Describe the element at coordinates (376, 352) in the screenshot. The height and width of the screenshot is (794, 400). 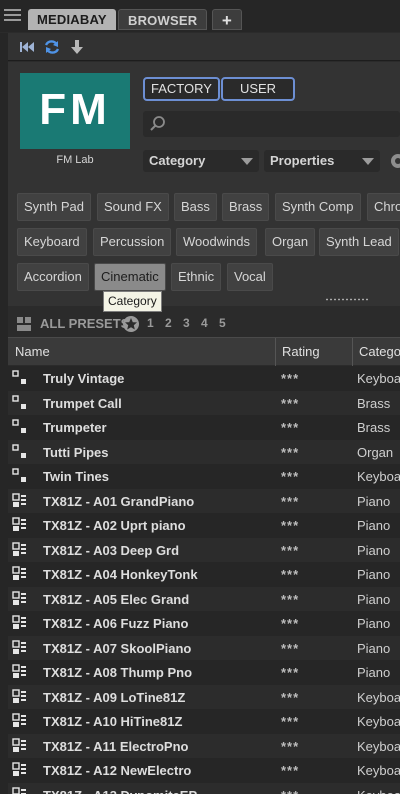
I see `column-header-category: Catego` at that location.